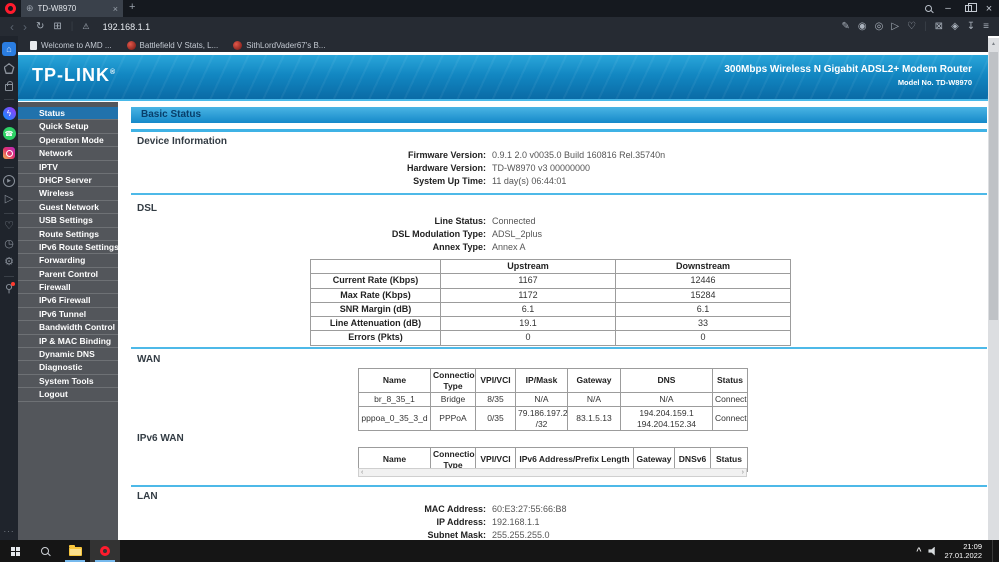 This screenshot has width=999, height=562. I want to click on pinboard-icon: ⚲, so click(10, 288).